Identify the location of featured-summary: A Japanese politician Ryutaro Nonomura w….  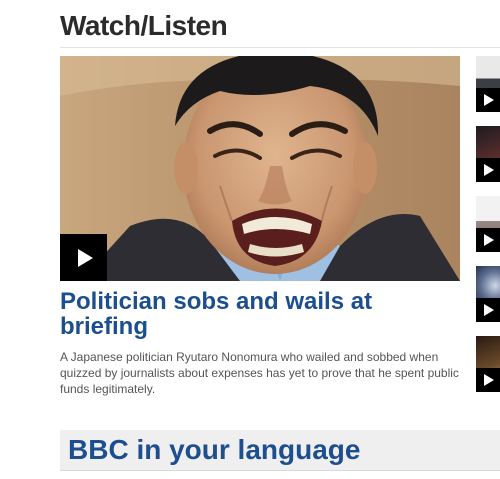
(259, 373).